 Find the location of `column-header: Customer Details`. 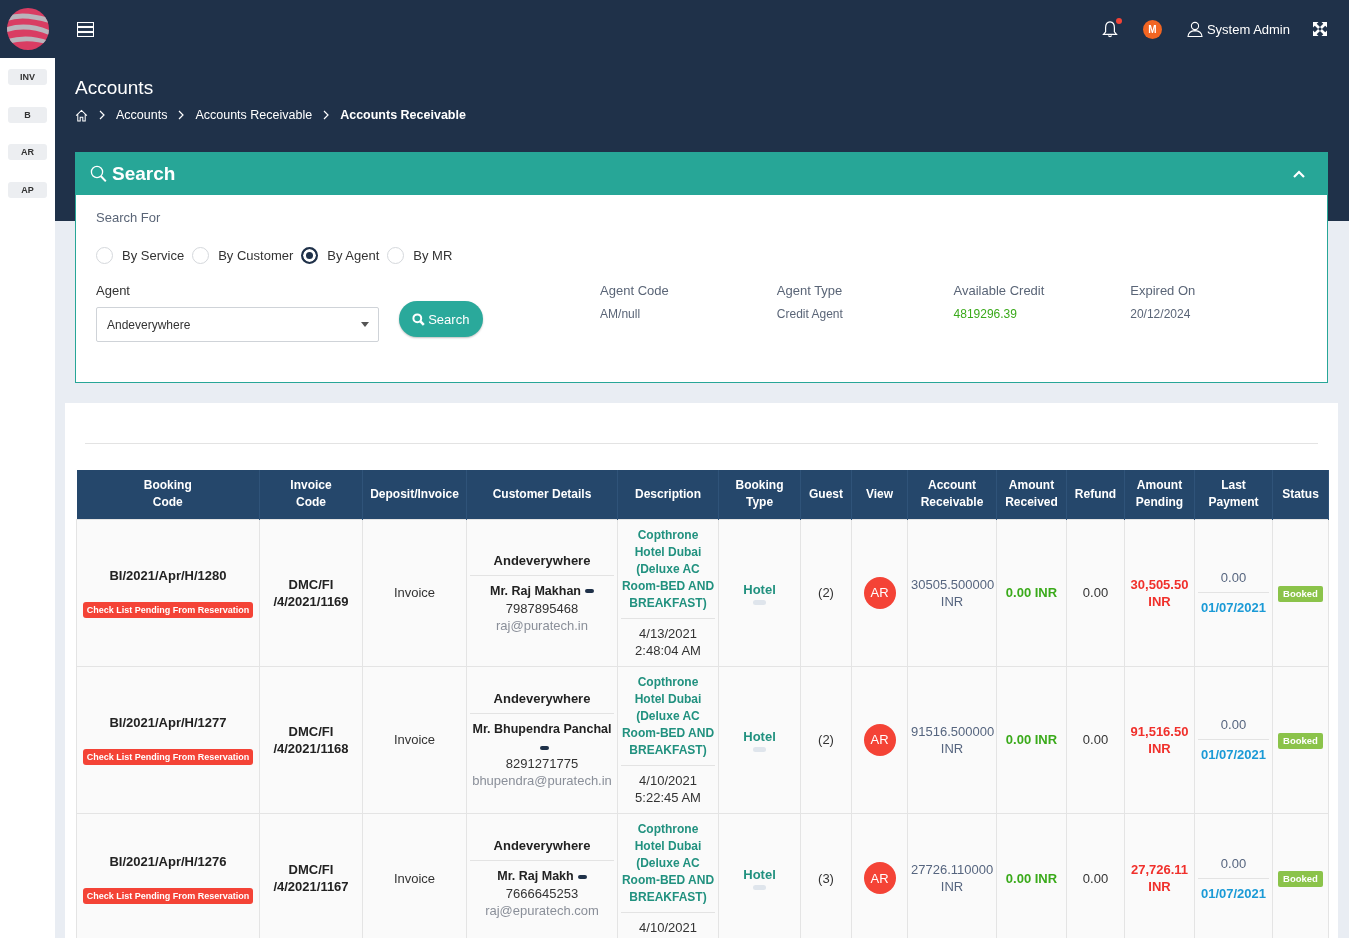

column-header: Customer Details is located at coordinates (542, 494).